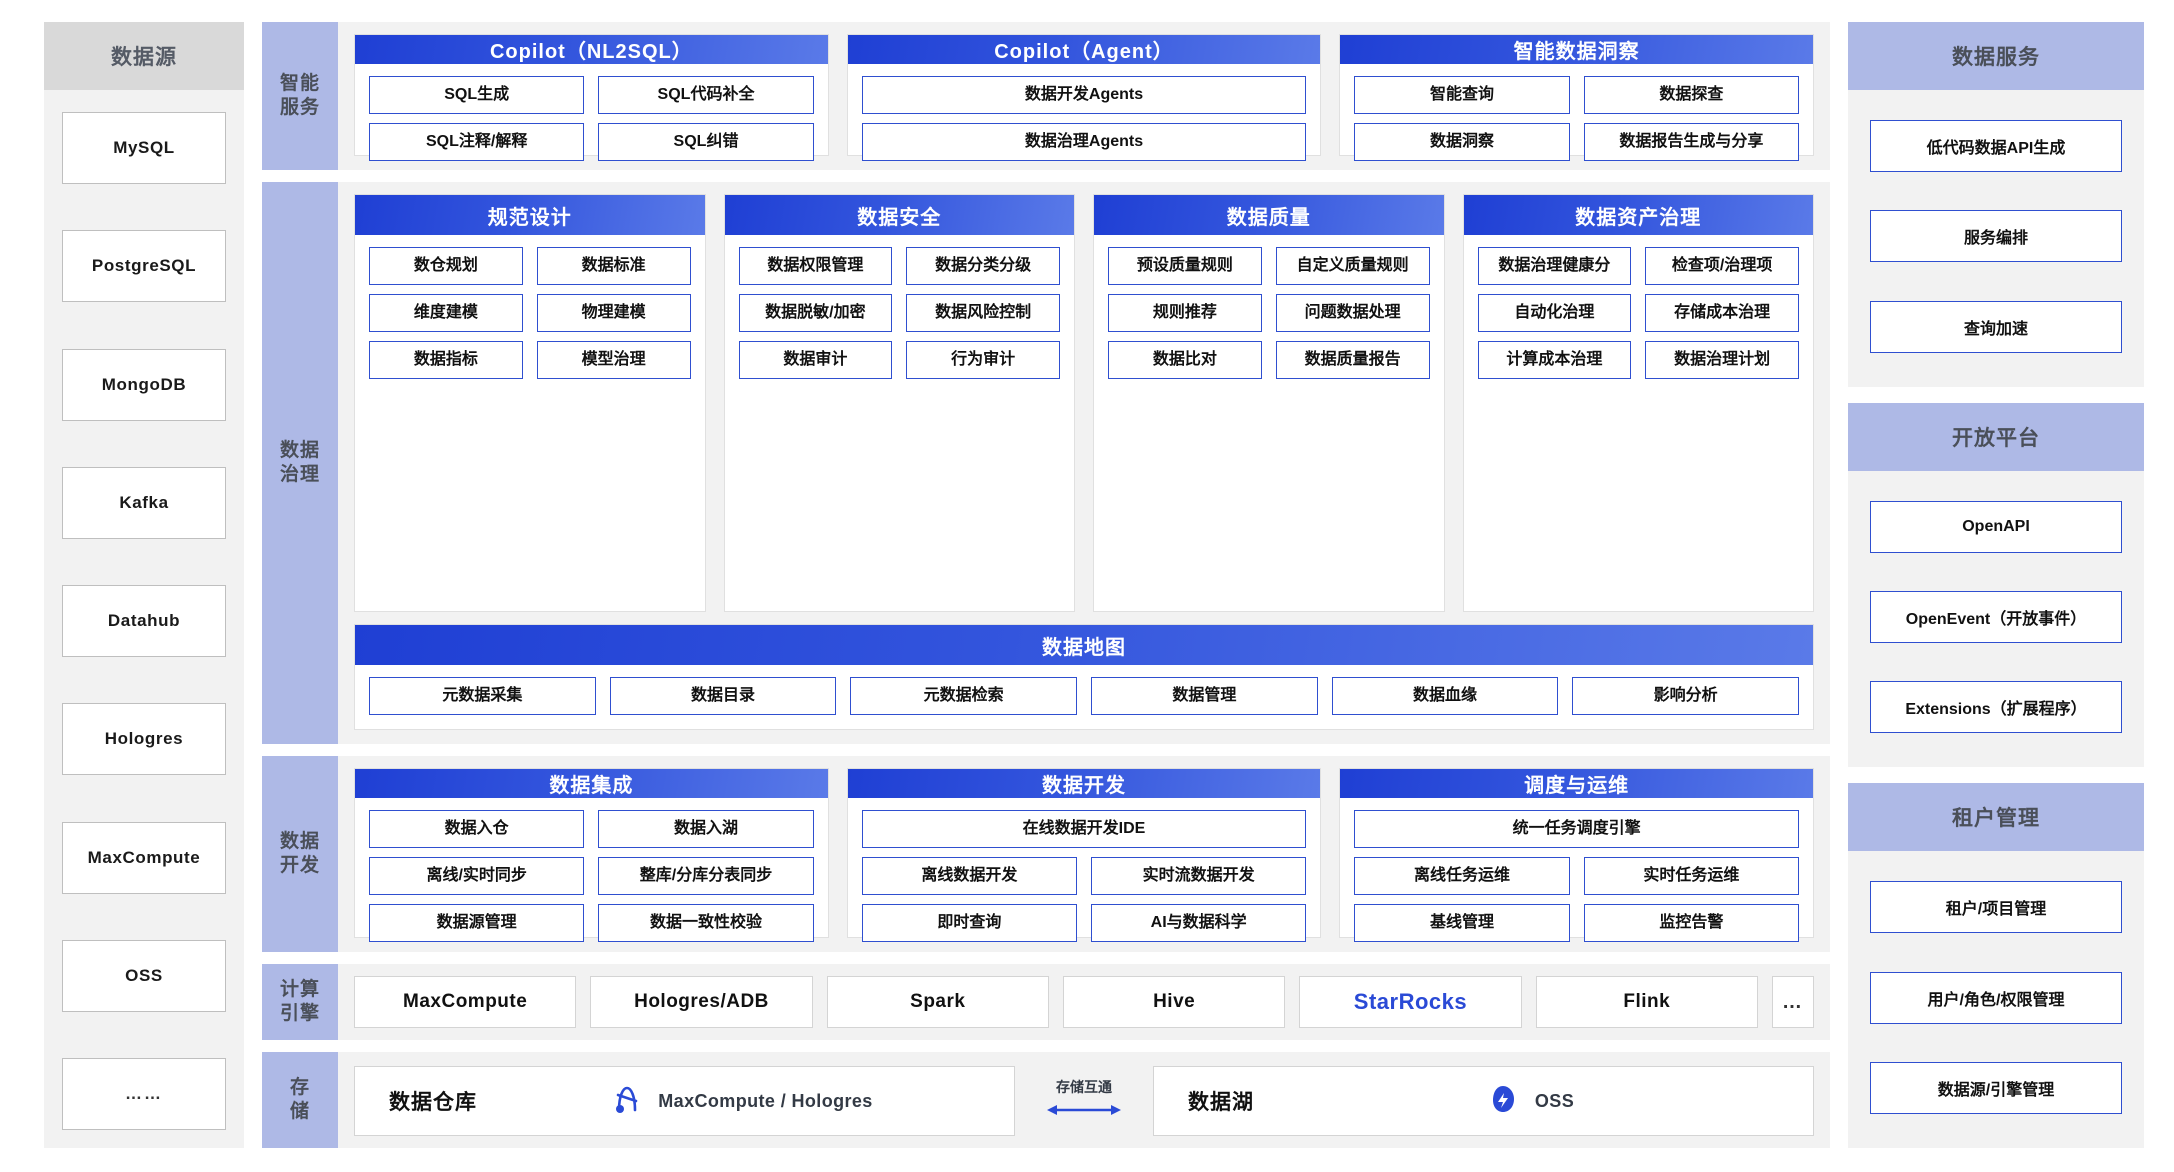 The width and height of the screenshot is (2174, 1172). I want to click on chip-realtime-stream-dev: 实时流数据开发, so click(1199, 876).